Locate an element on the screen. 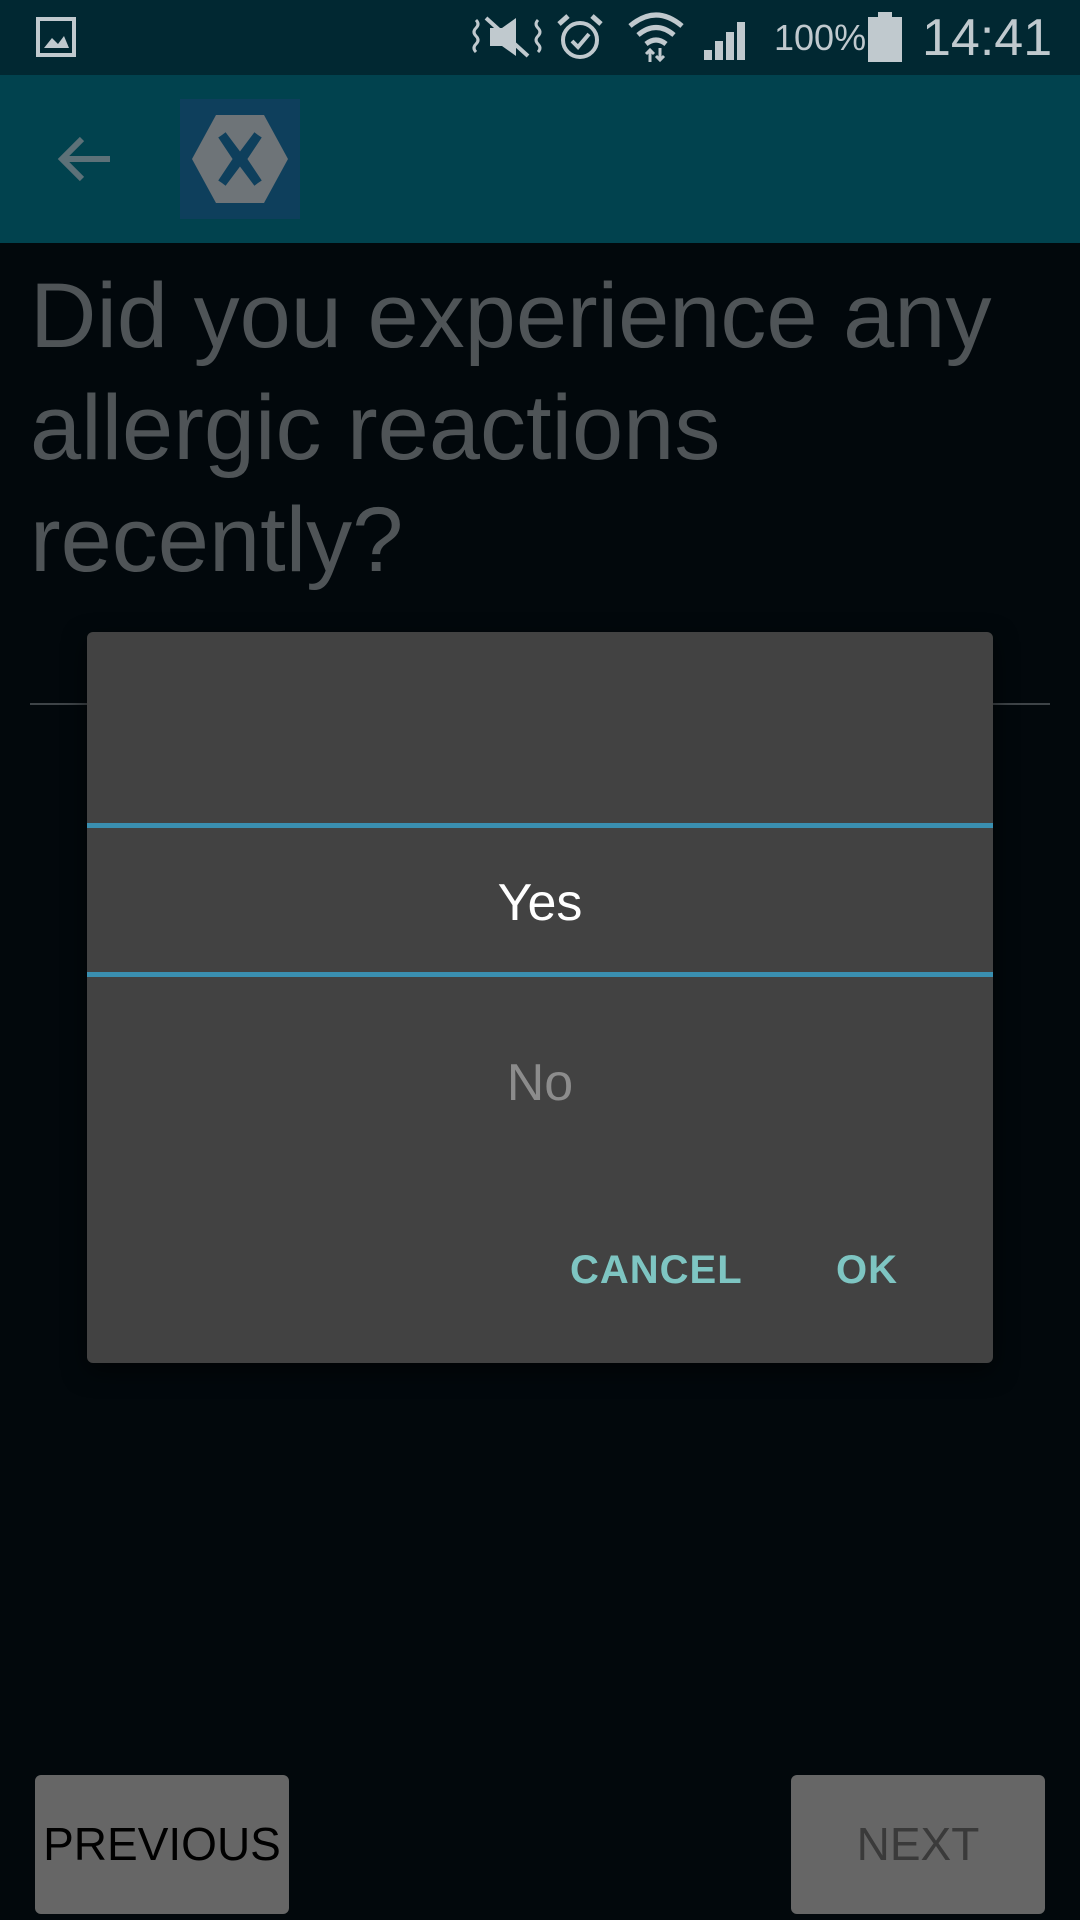 This screenshot has width=1080, height=1920. picker-option-no: No is located at coordinates (540, 1083).